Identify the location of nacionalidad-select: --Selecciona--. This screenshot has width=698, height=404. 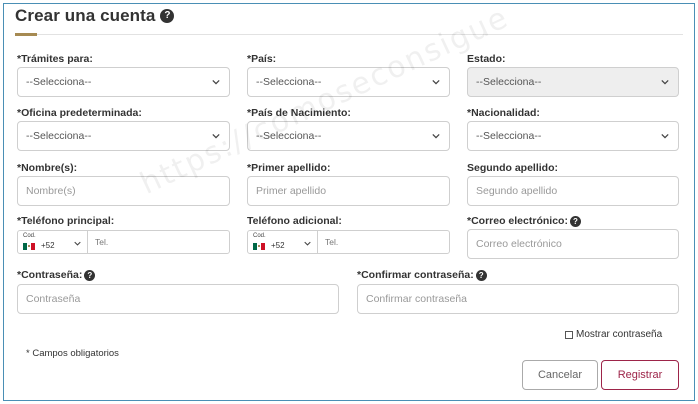
(573, 136).